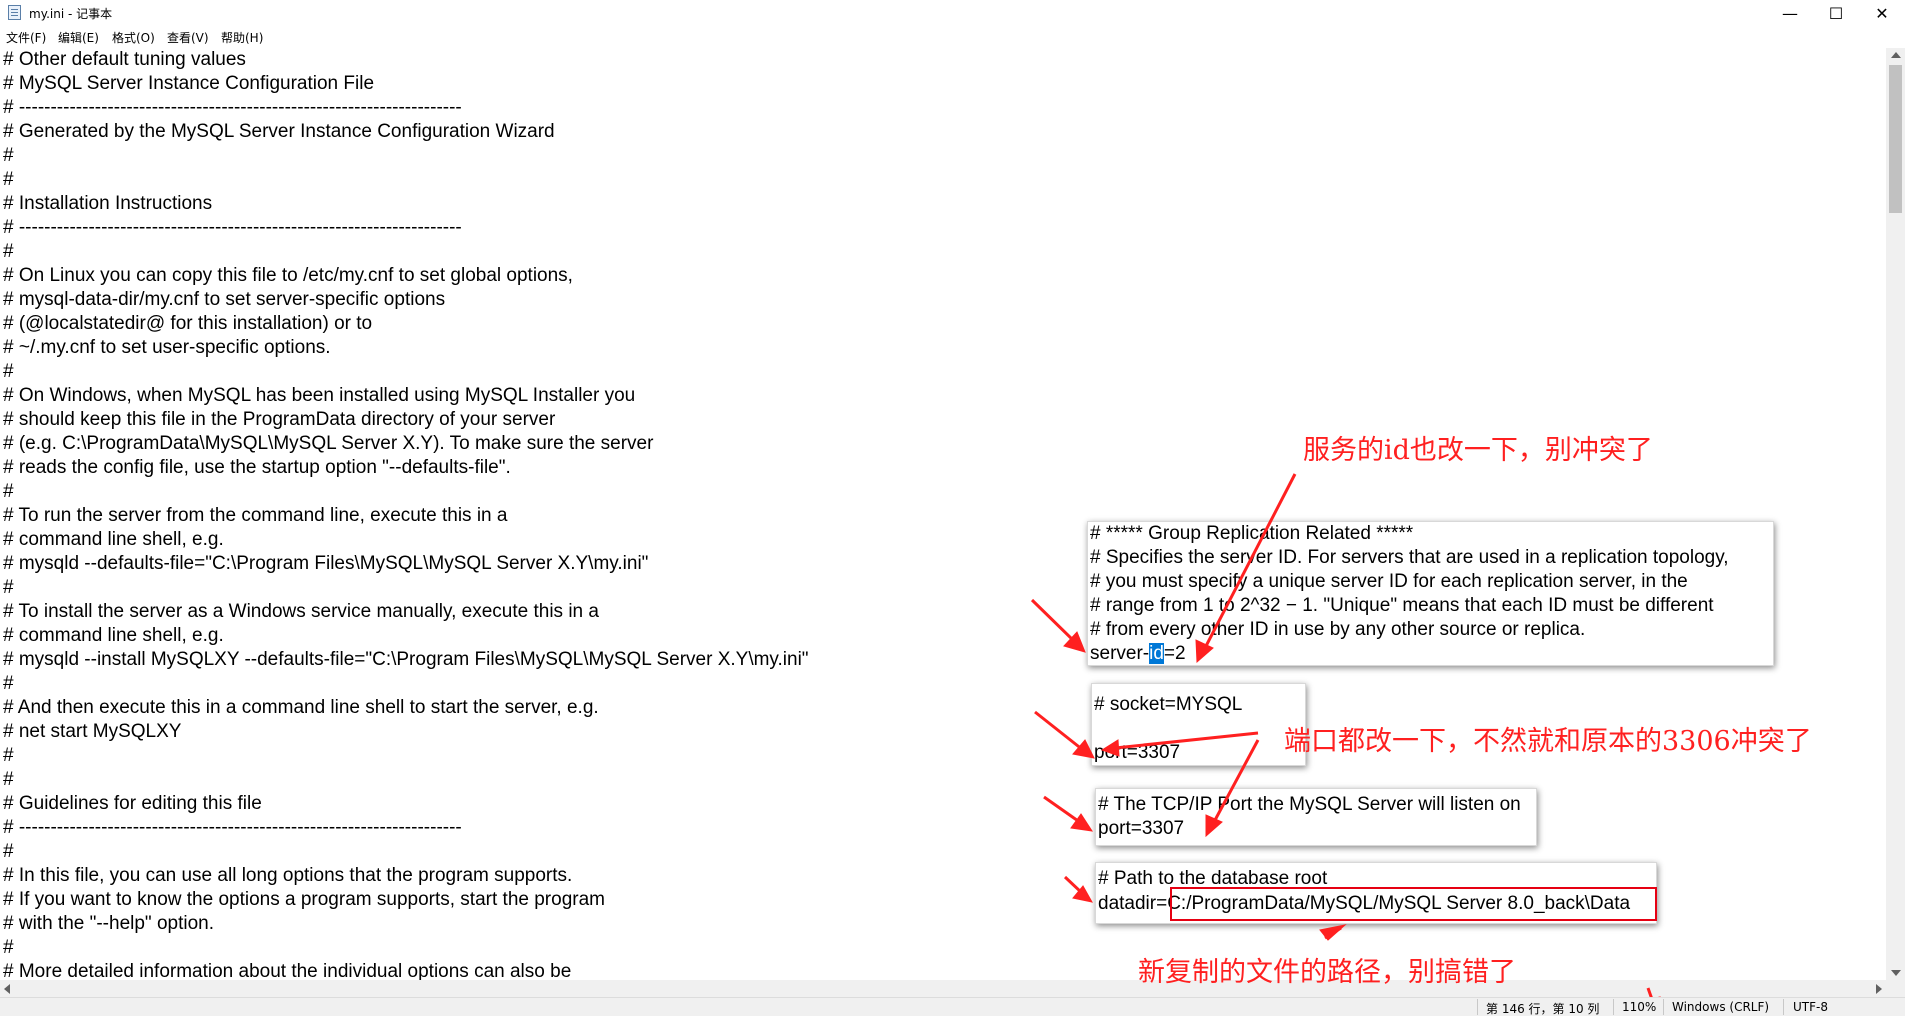  Describe the element at coordinates (1250, 561) in the screenshot. I see `arrow-to-server-id` at that location.